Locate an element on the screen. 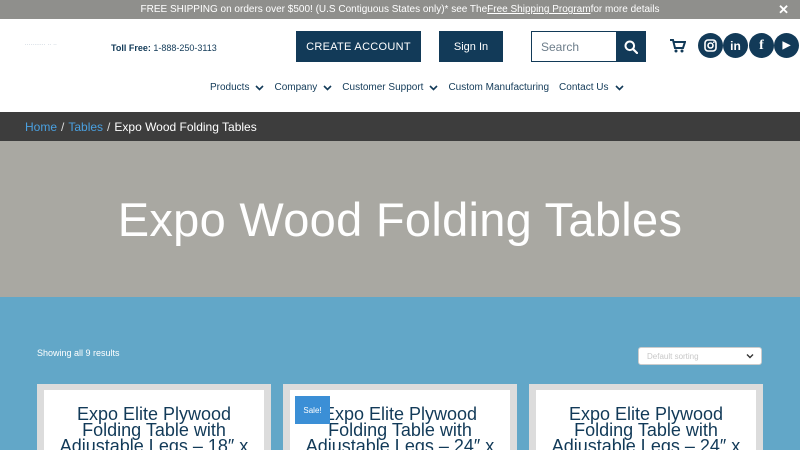 This screenshot has height=450, width=800. logo-text: ........... .. .. is located at coordinates (41, 44).